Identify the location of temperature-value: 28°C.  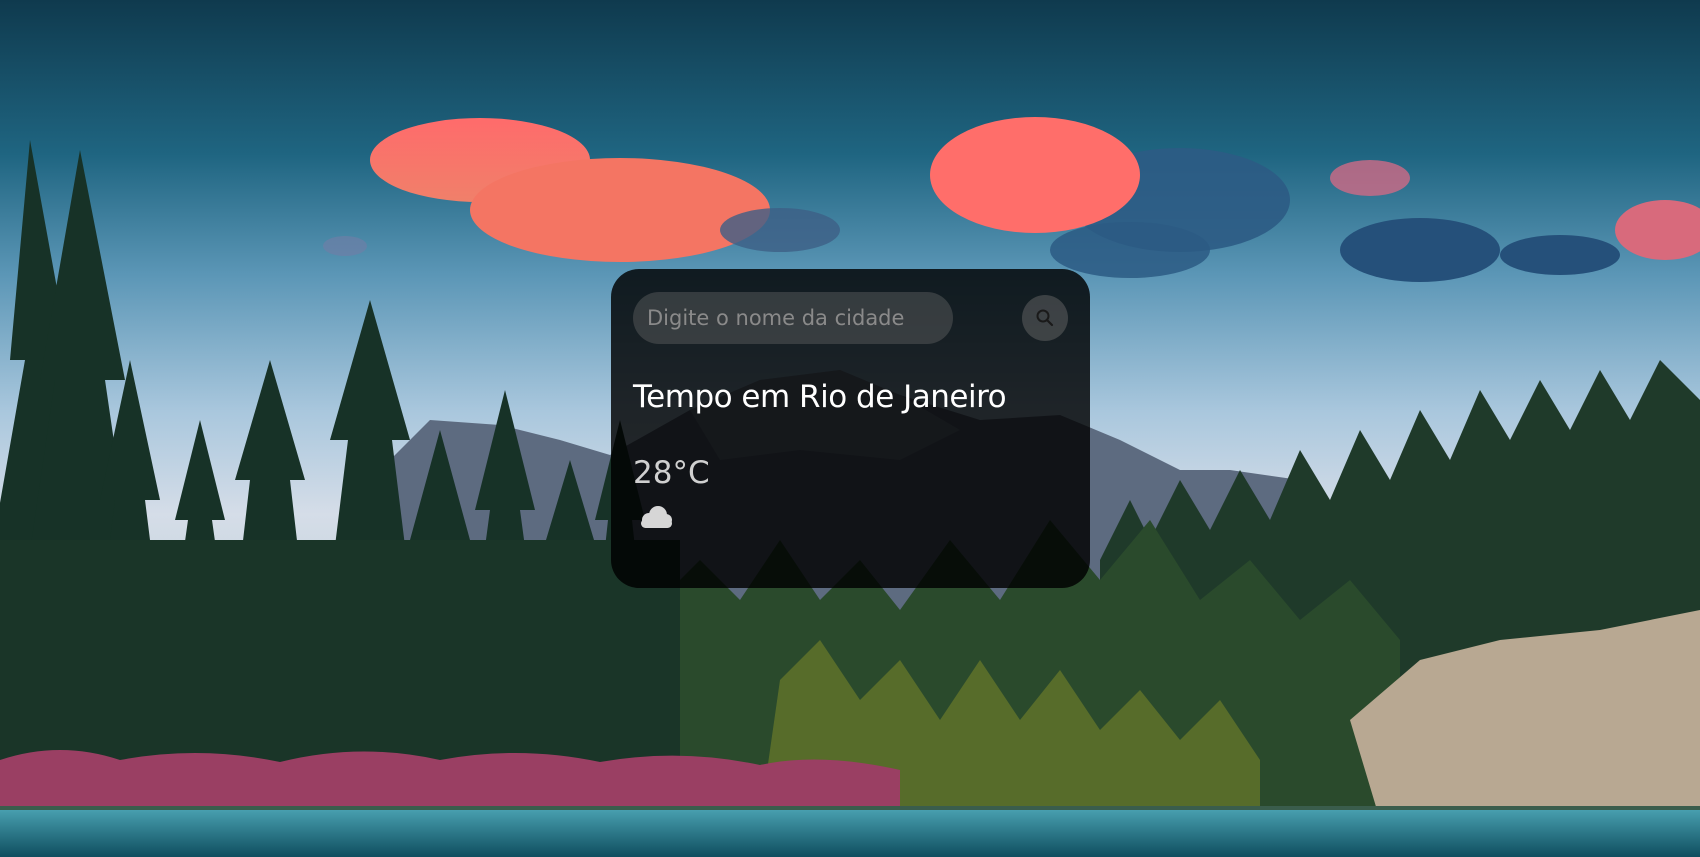
(671, 473).